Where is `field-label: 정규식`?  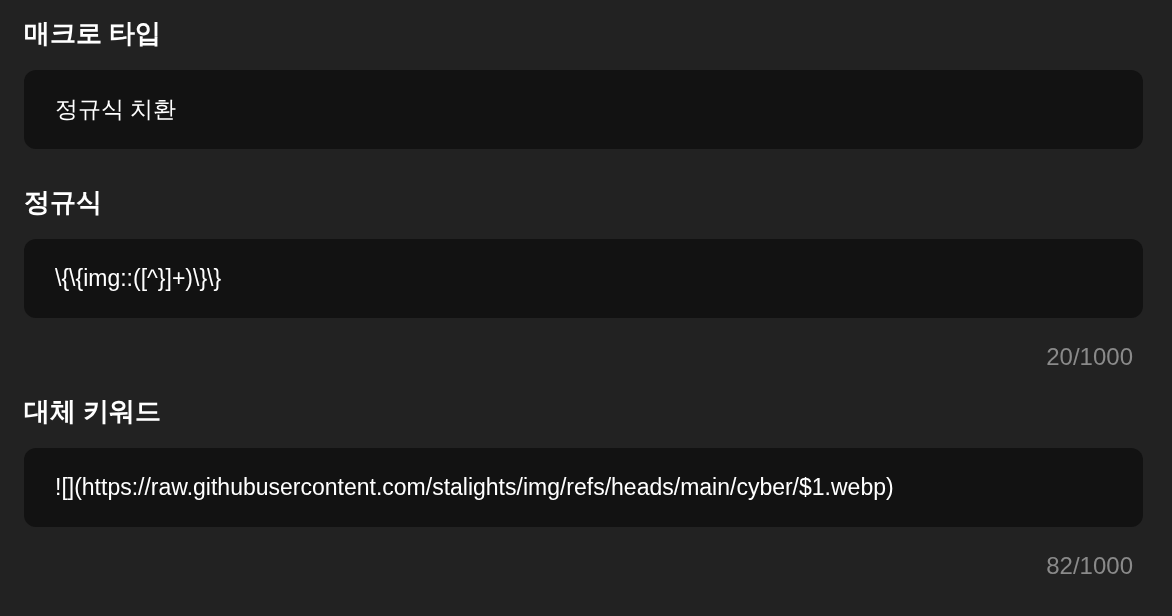
field-label: 정규식 is located at coordinates (63, 202).